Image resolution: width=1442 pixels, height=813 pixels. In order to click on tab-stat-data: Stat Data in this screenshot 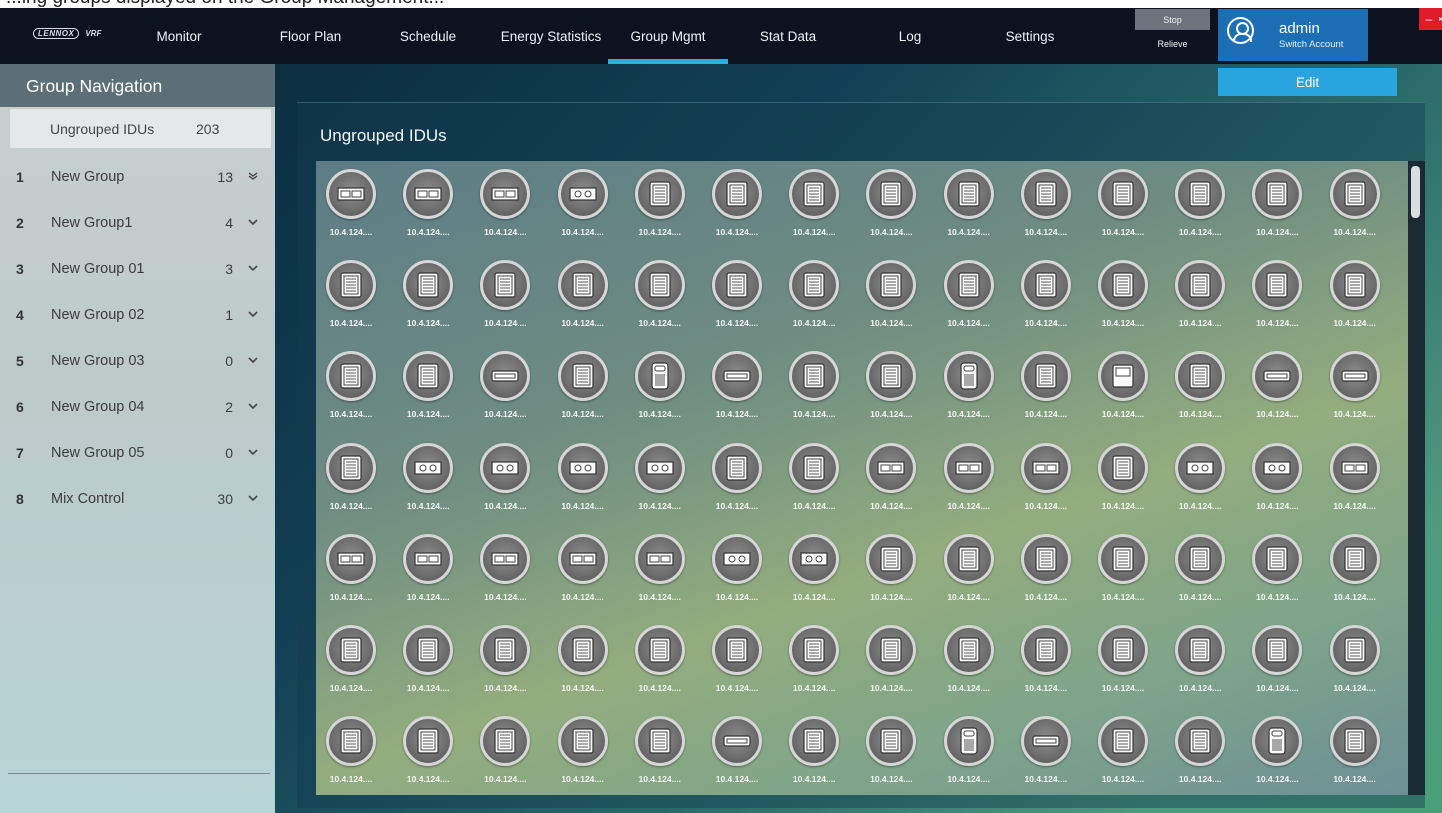, I will do `click(788, 36)`.